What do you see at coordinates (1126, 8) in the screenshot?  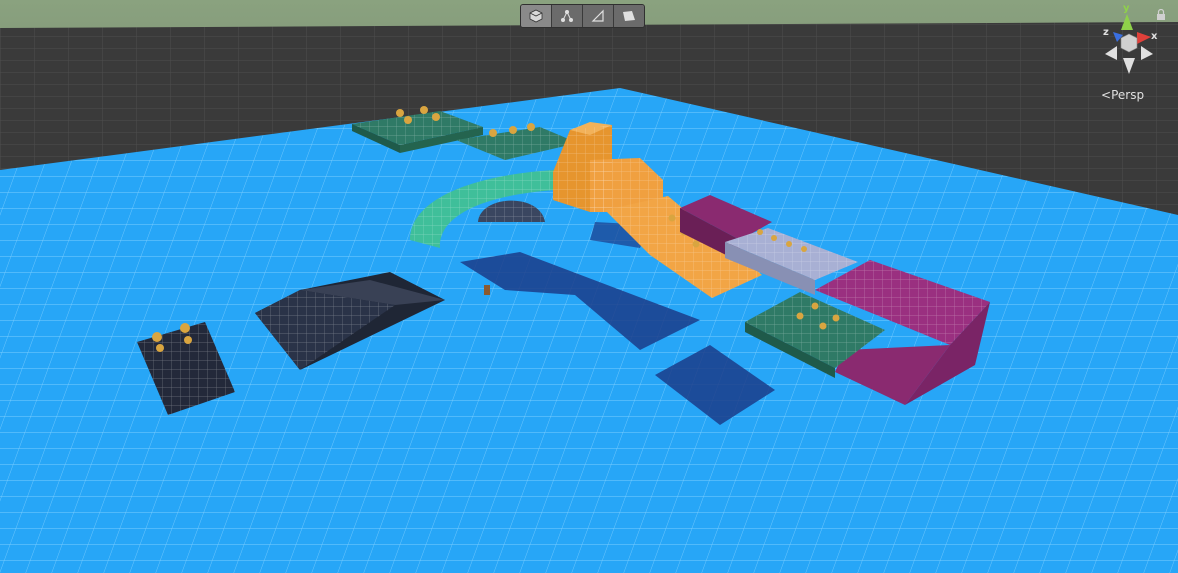 I see `y-axis-label: y` at bounding box center [1126, 8].